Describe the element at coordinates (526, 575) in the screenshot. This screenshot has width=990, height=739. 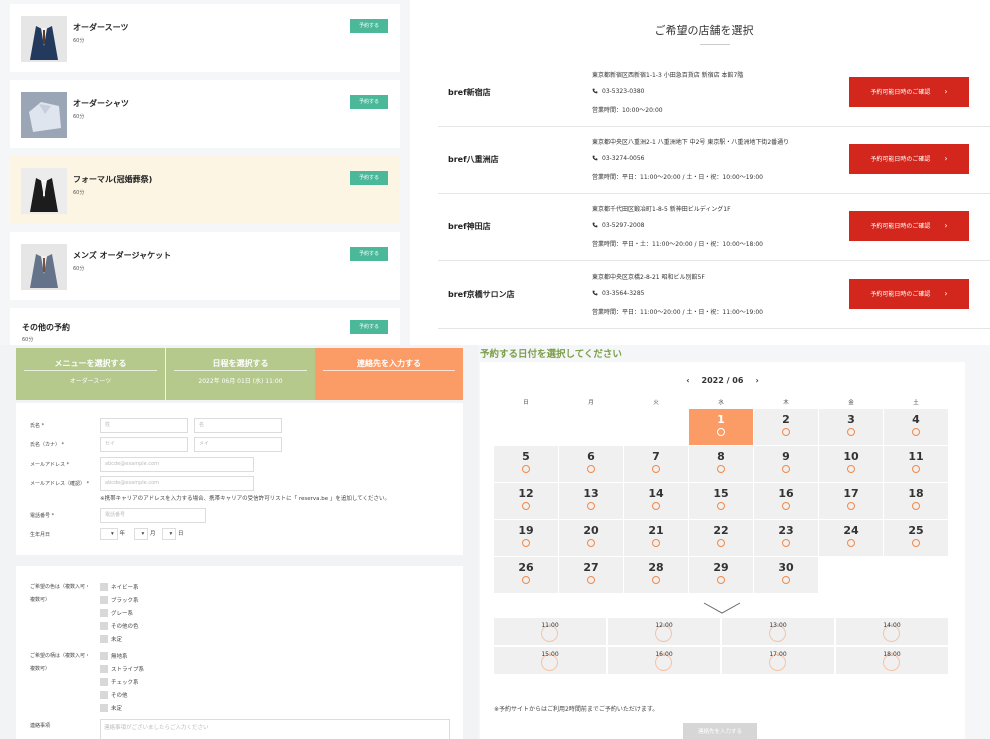
I see `calendar-day: 26` at that location.